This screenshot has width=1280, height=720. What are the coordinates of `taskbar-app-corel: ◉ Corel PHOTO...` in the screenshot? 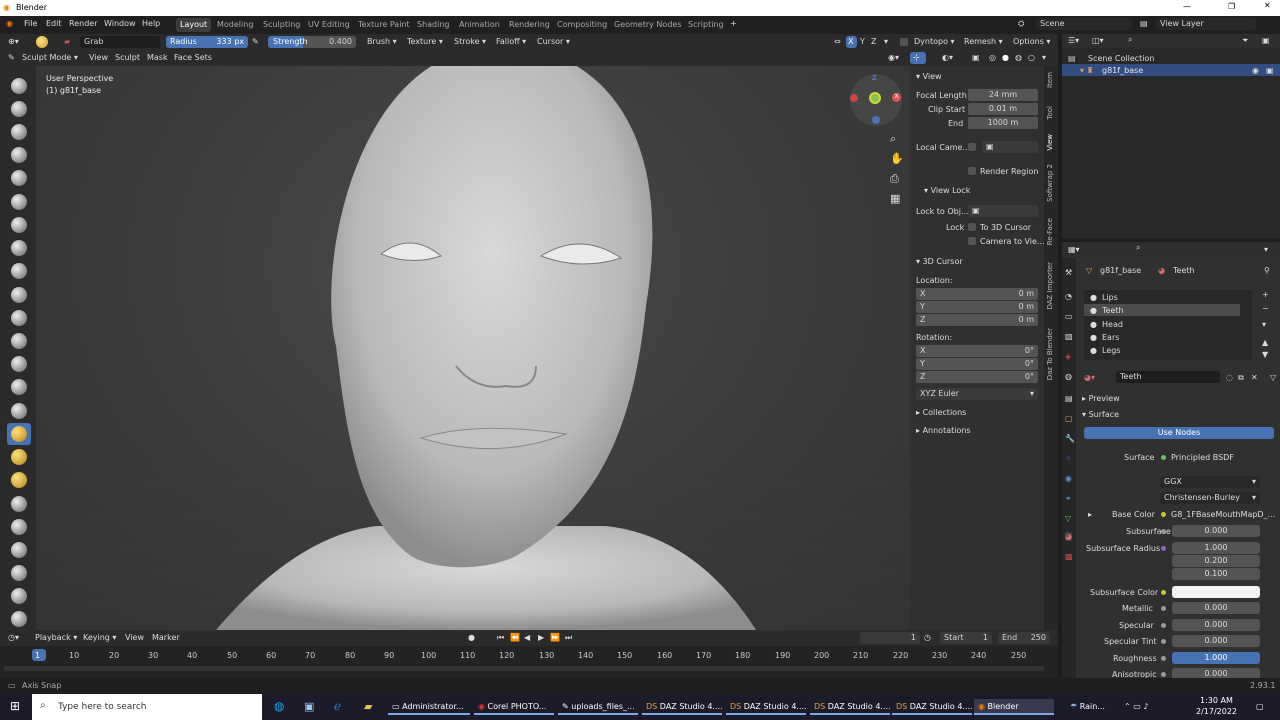 It's located at (514, 707).